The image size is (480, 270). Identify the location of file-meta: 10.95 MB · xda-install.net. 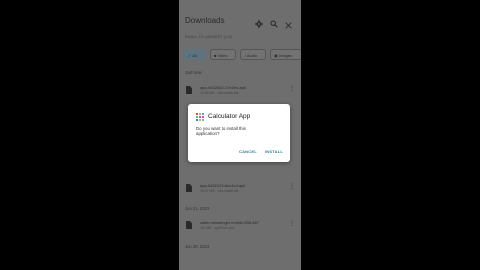
(219, 93).